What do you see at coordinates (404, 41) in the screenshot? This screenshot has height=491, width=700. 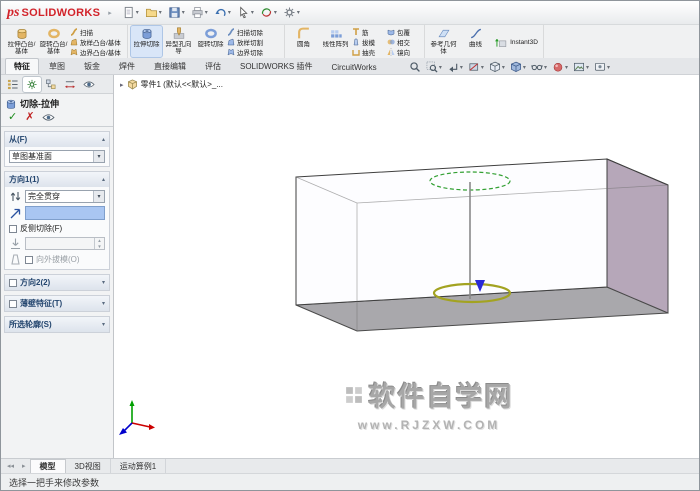 I see `ribbon-button-intersect: 相交` at bounding box center [404, 41].